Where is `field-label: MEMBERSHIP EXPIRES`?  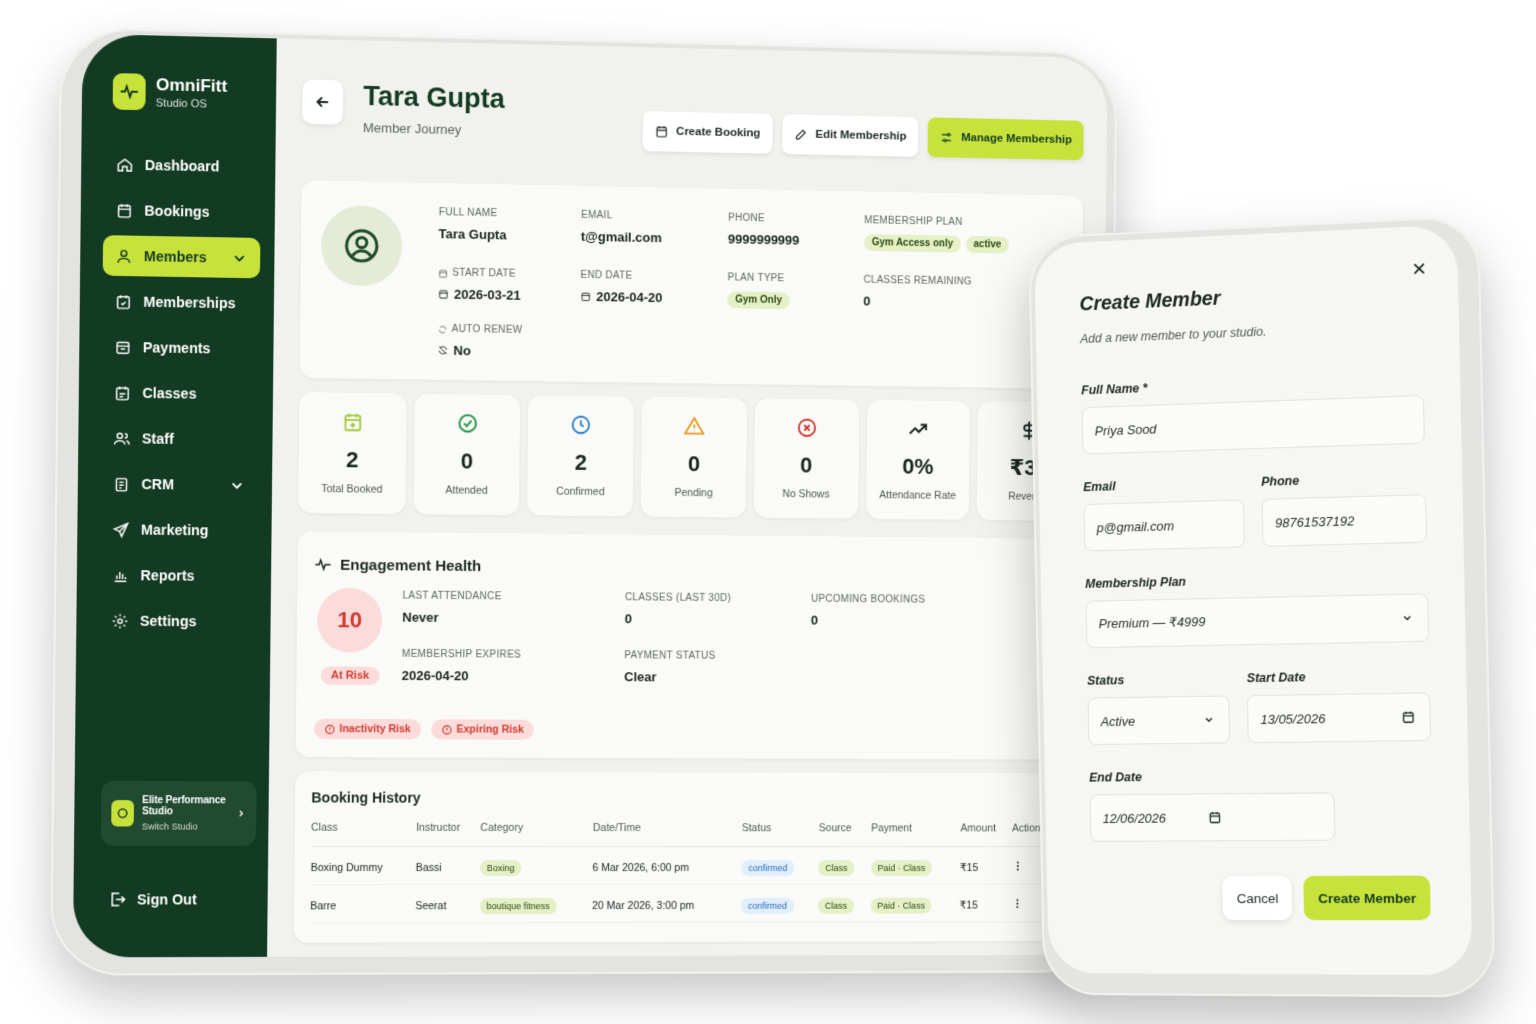 field-label: MEMBERSHIP EXPIRES is located at coordinates (461, 655).